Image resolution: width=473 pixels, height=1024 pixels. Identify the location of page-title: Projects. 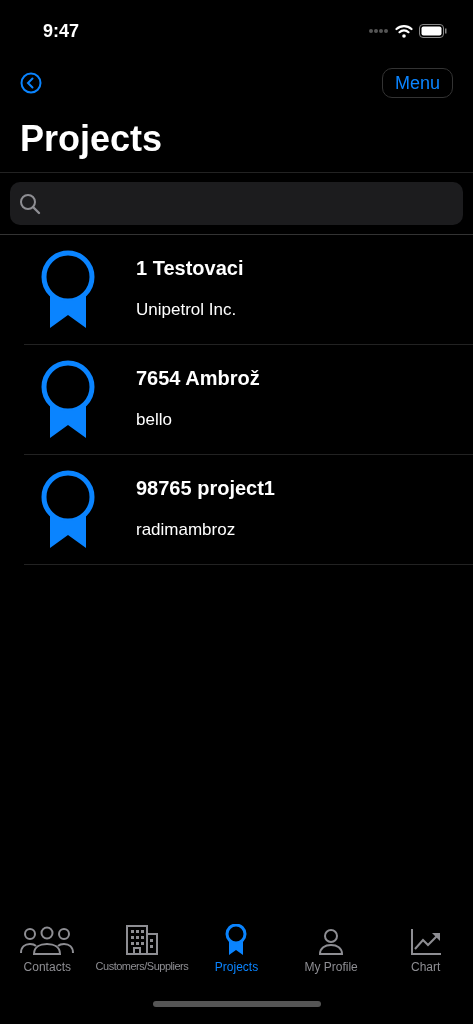
(91, 139).